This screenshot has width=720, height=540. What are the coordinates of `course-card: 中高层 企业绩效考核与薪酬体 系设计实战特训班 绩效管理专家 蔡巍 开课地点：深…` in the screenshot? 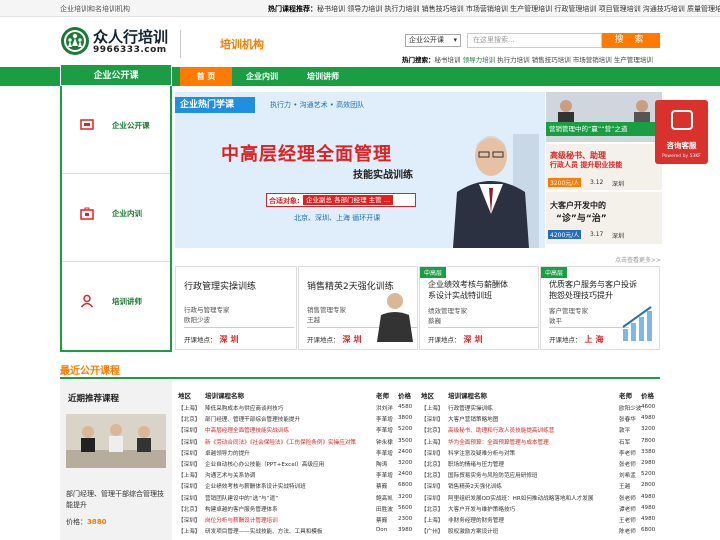 It's located at (479, 308).